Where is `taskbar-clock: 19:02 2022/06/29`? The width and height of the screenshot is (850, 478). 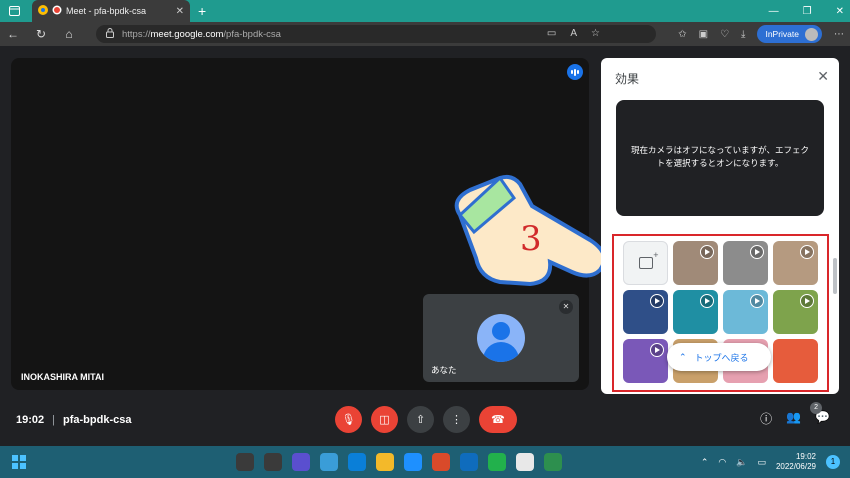
taskbar-clock: 19:02 2022/06/29 is located at coordinates (796, 462).